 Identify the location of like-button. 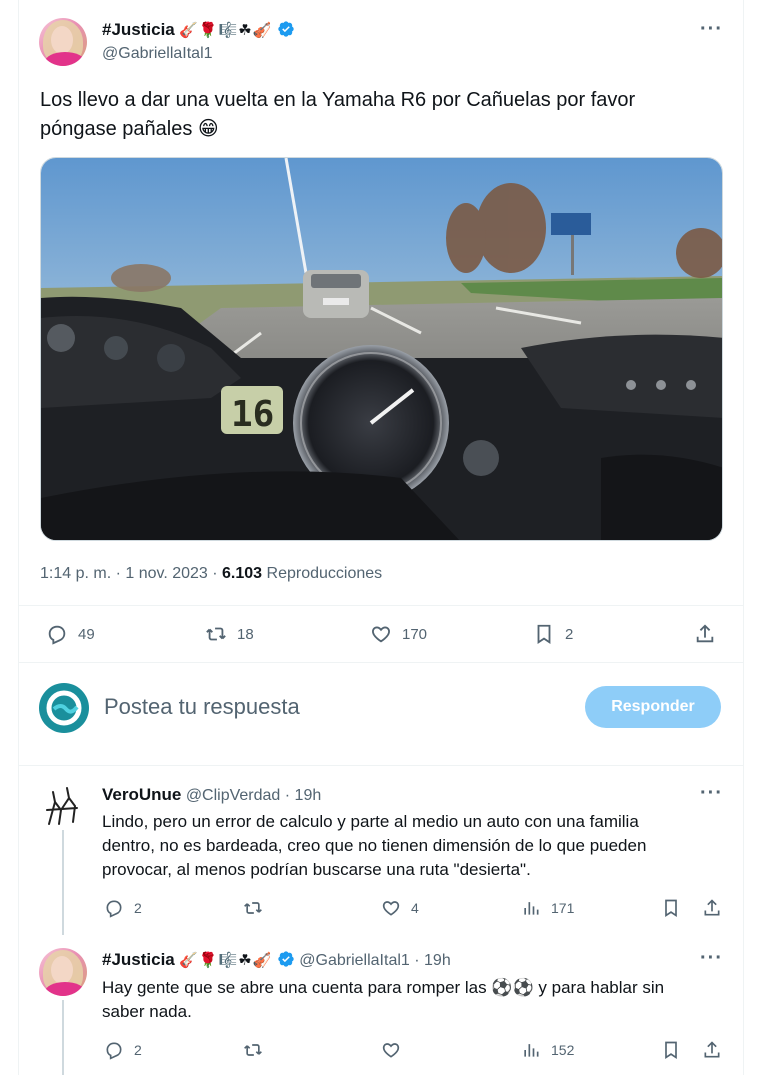
(396, 1050).